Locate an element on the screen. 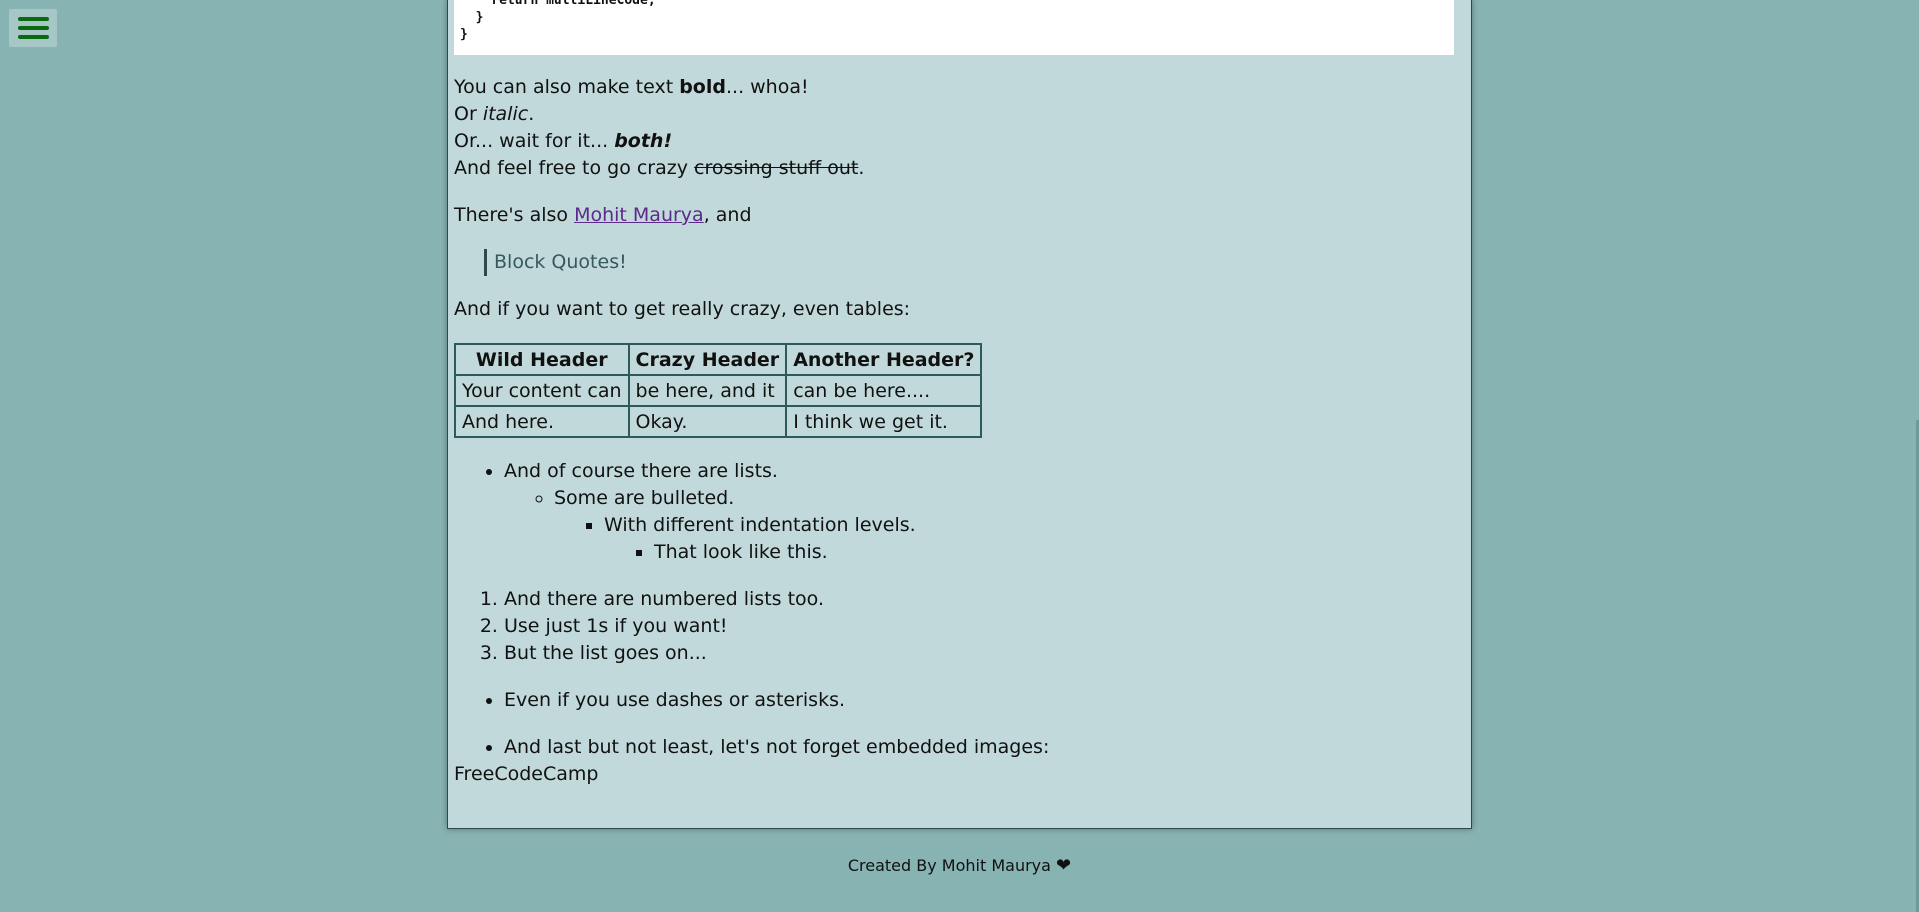 The width and height of the screenshot is (1919, 912). hamburger-menu-icon is located at coordinates (33, 28).